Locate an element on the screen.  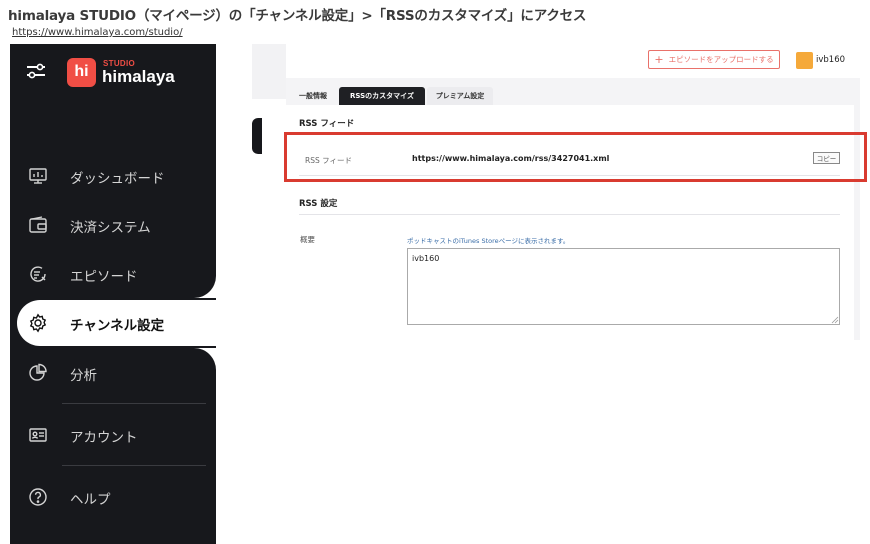
tab-premium: プレミアム設定 is located at coordinates (460, 96).